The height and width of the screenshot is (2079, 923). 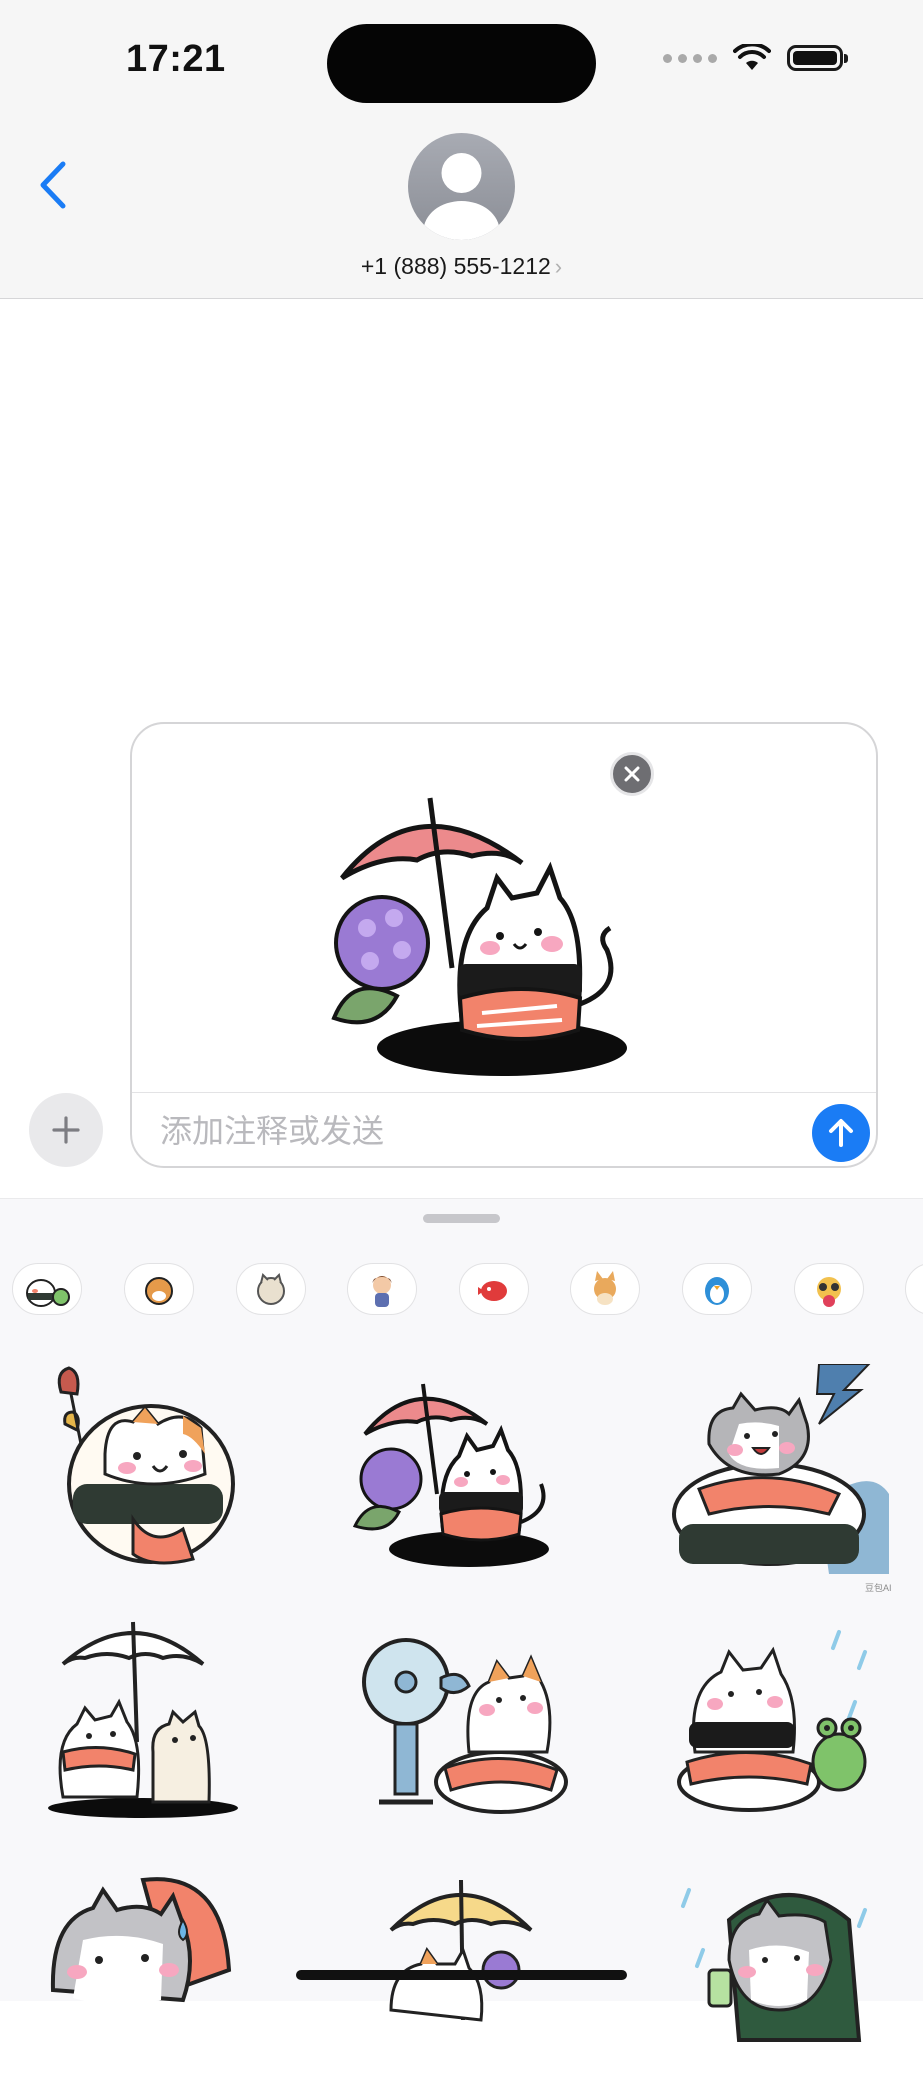 What do you see at coordinates (914, 1289) in the screenshot?
I see `pack-more` at bounding box center [914, 1289].